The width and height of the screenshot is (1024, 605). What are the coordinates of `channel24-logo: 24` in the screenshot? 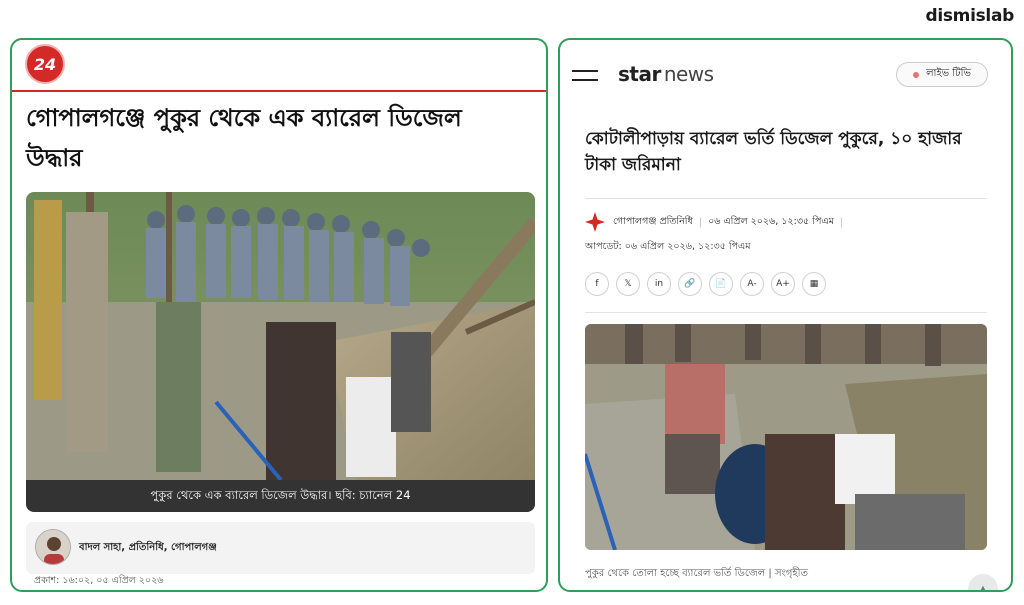 It's located at (45, 64).